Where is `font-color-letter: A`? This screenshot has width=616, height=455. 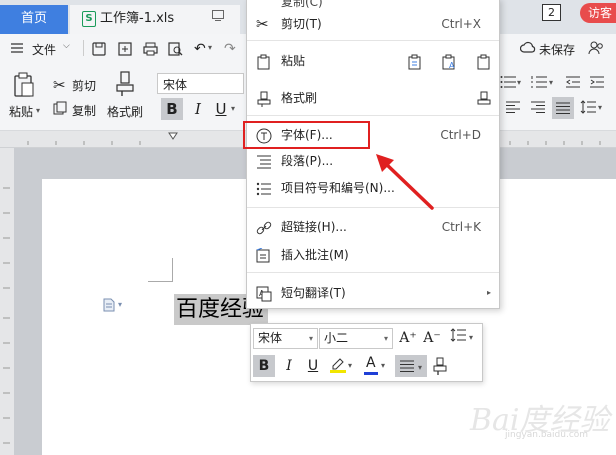 font-color-letter: A is located at coordinates (371, 363).